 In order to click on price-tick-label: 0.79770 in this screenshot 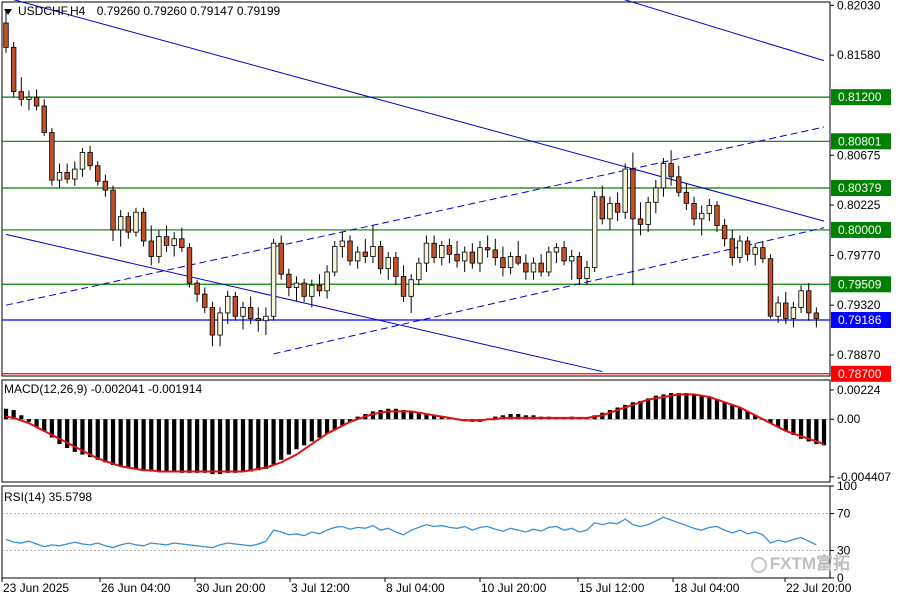, I will do `click(859, 255)`.